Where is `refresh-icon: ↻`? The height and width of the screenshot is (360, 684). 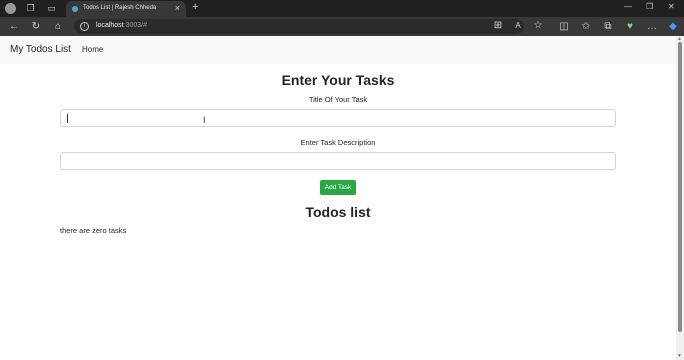 refresh-icon: ↻ is located at coordinates (36, 27).